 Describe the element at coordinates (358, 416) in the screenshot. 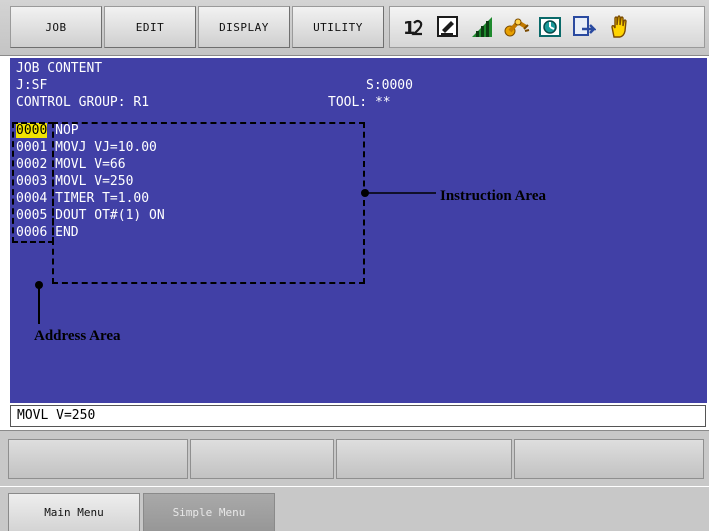

I see `input-line: MOVL V=250` at that location.